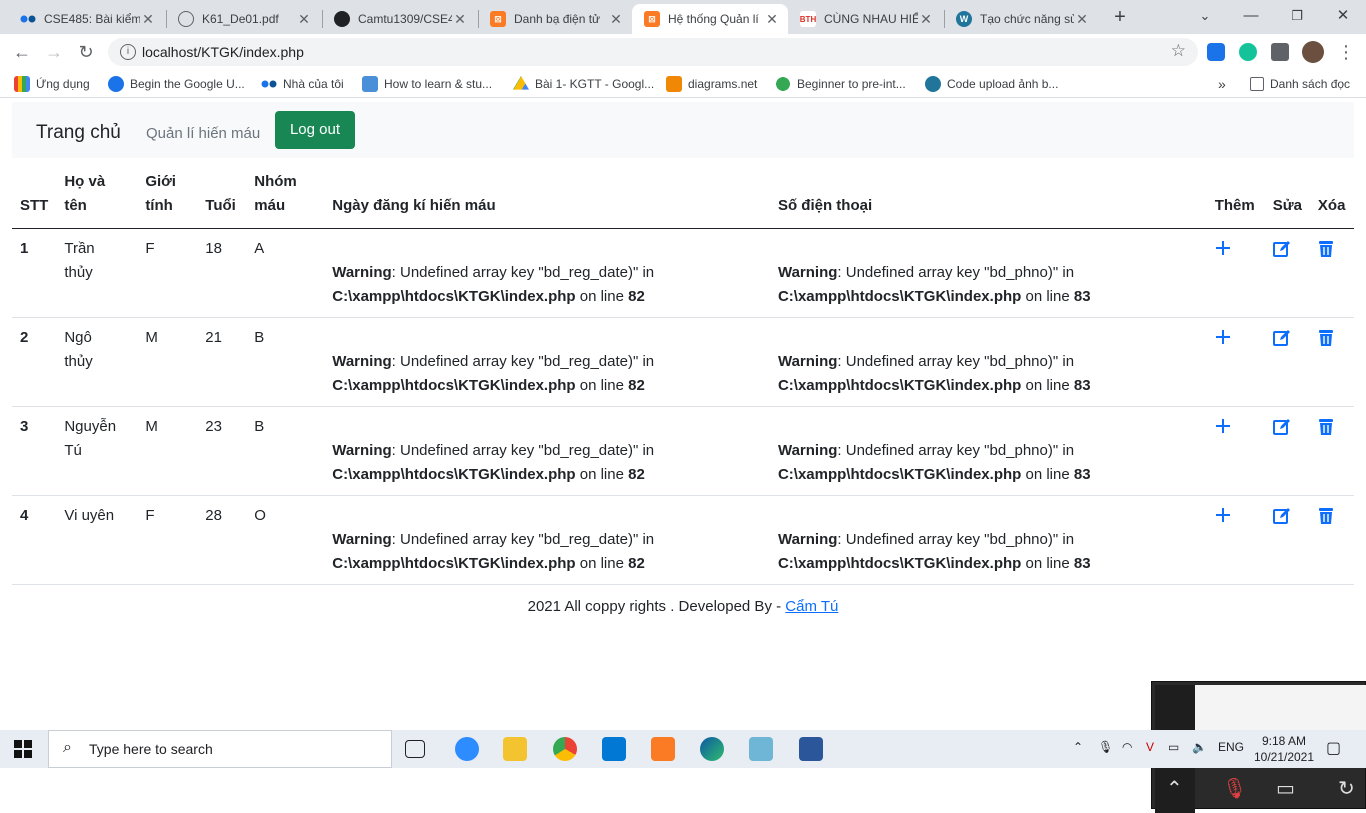 The image size is (1366, 813). What do you see at coordinates (614, 749) in the screenshot?
I see `vscode-icon` at bounding box center [614, 749].